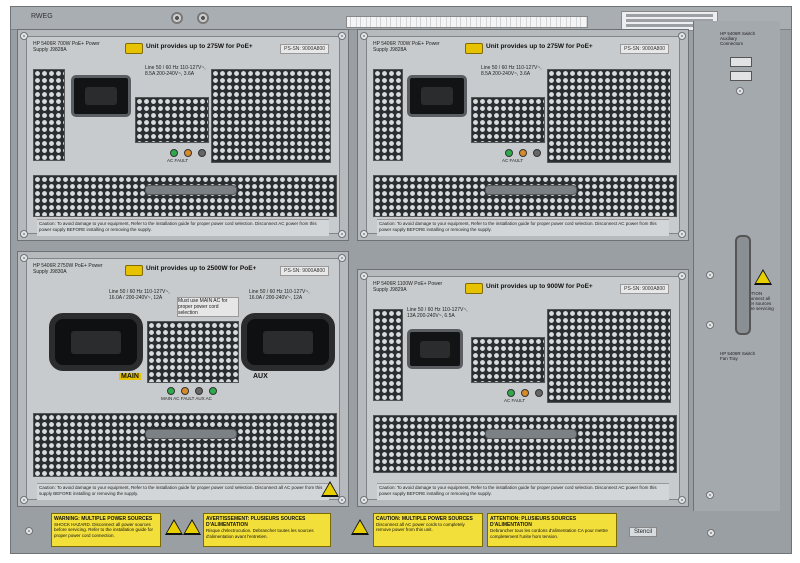 The width and height of the screenshot is (800, 563). I want to click on ac-led-icon, so click(511, 393).